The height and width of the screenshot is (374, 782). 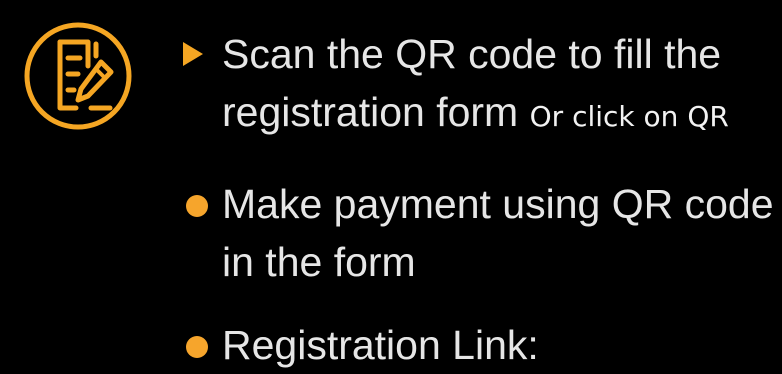 I want to click on registration-link-label: Registration Link:, so click(x=380, y=345).